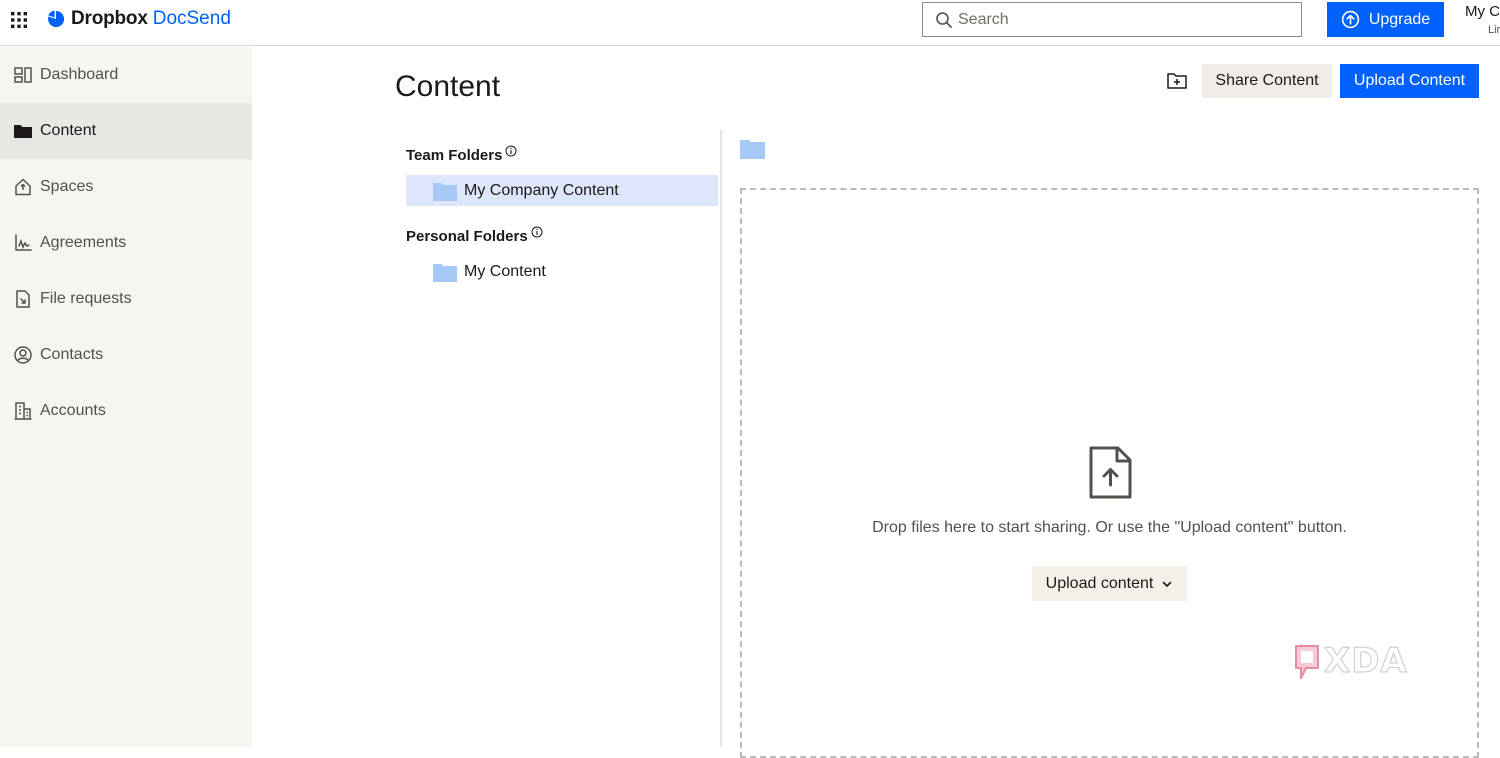 Image resolution: width=1500 pixels, height=758 pixels. What do you see at coordinates (67, 186) in the screenshot?
I see `sidebar-item-label: Spaces` at bounding box center [67, 186].